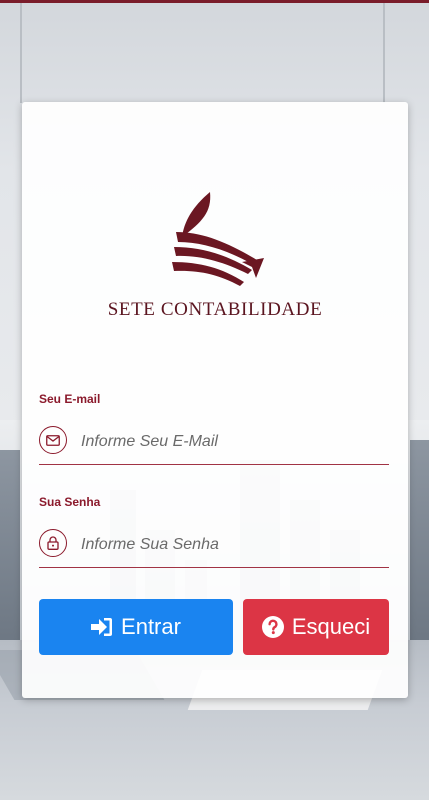 The image size is (429, 800). I want to click on envelope-icon, so click(53, 440).